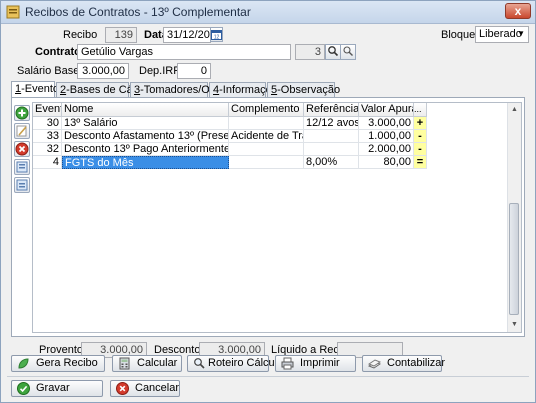  I want to click on cancelar-button: Cancelar, so click(145, 388).